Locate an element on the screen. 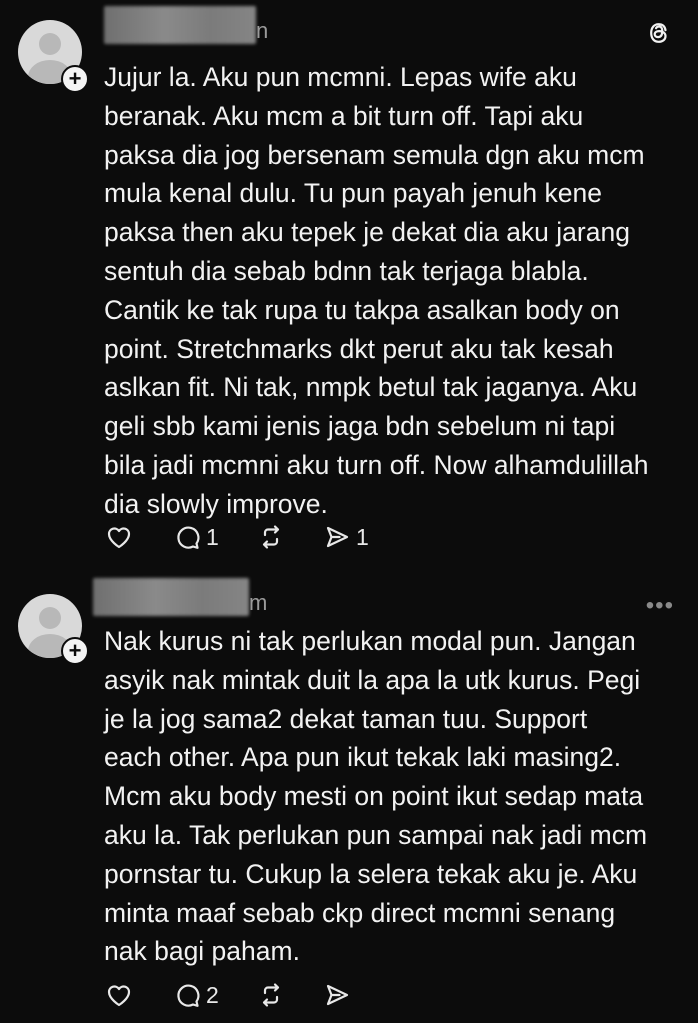 This screenshot has height=1023, width=698. share-button is located at coordinates (337, 995).